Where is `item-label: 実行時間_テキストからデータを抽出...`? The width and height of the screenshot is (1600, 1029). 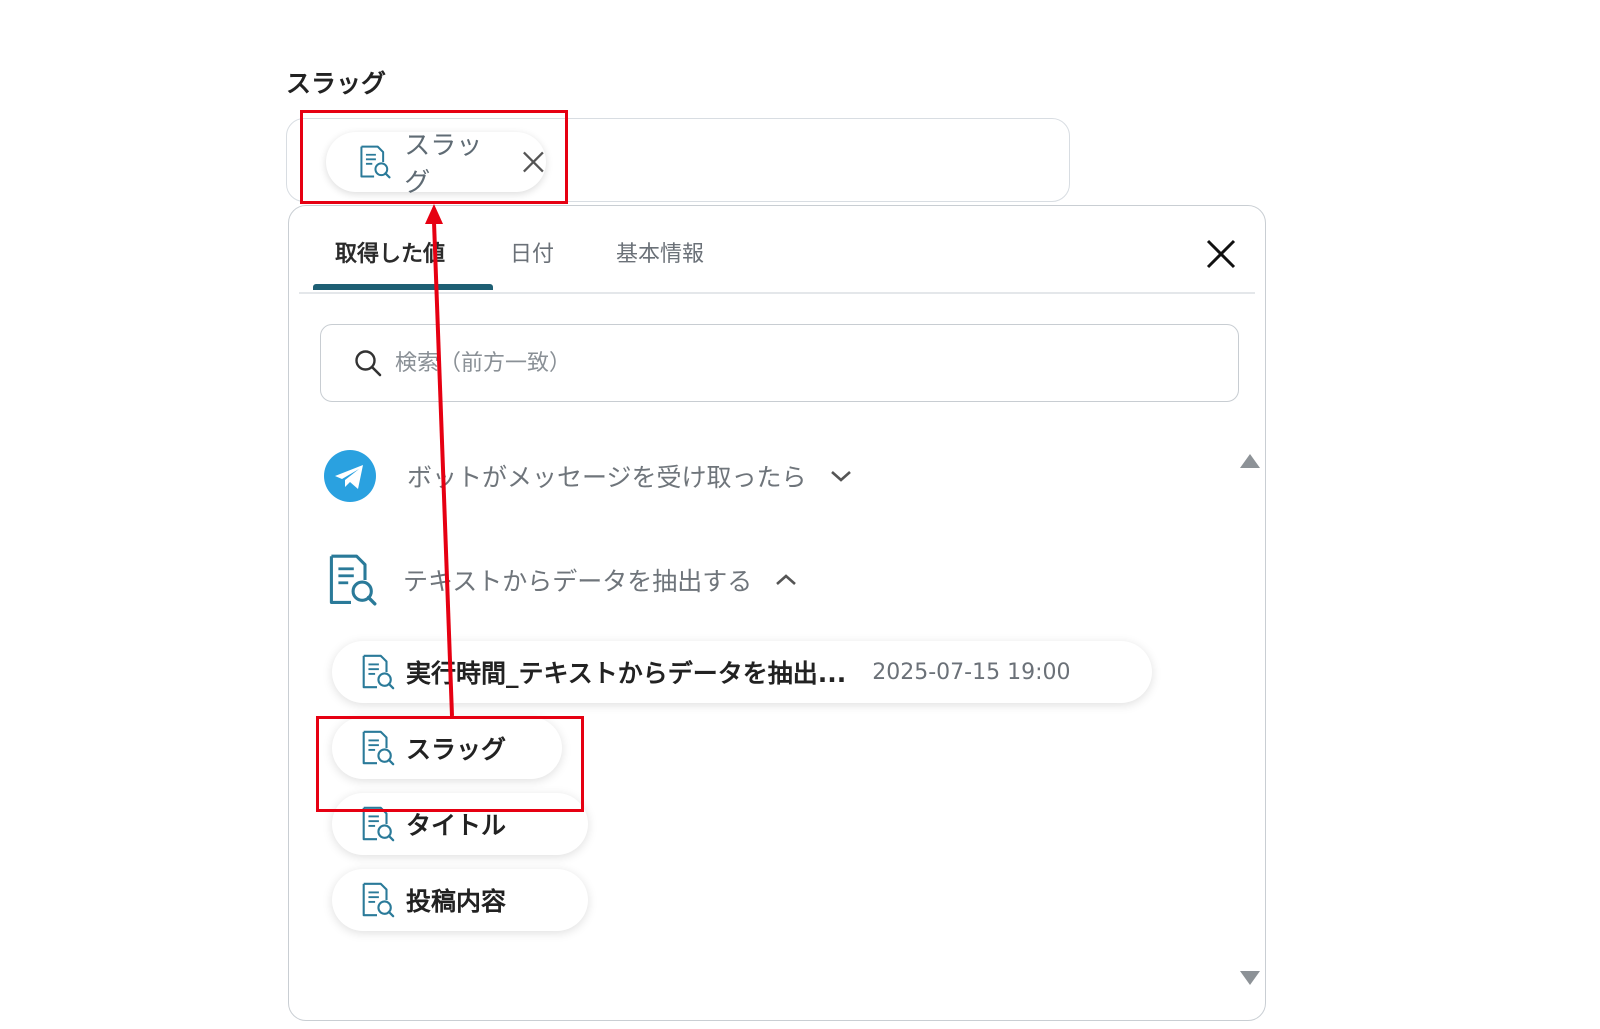
item-label: 実行時間_テキストからデータを抽出... is located at coordinates (626, 673).